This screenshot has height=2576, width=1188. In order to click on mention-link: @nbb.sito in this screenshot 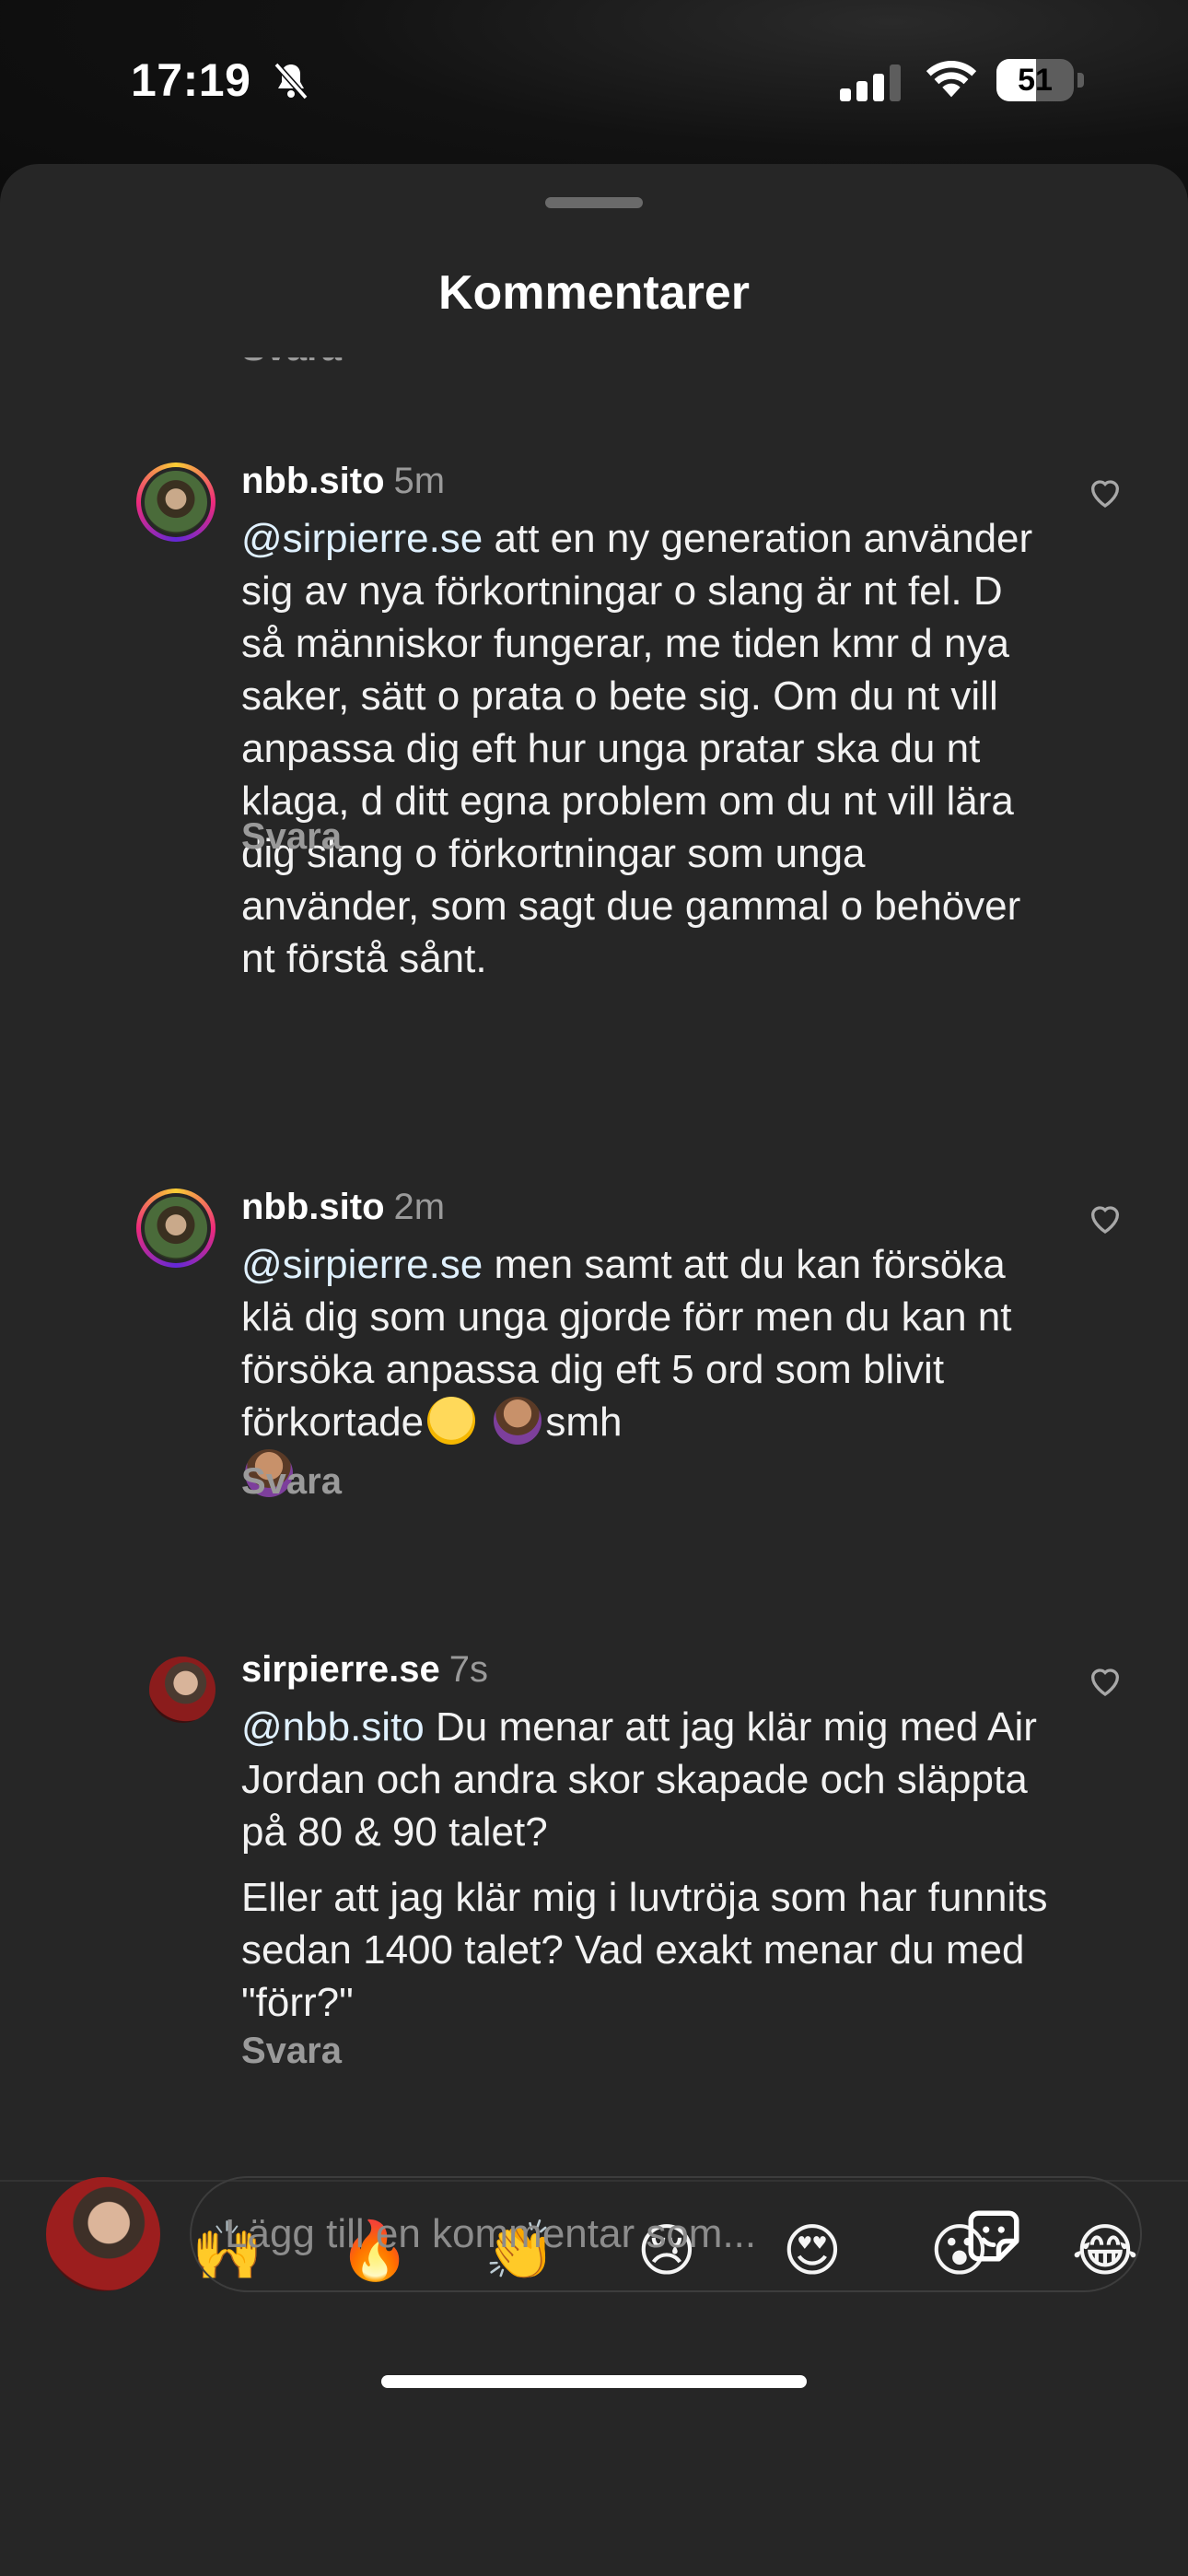, I will do `click(333, 1727)`.